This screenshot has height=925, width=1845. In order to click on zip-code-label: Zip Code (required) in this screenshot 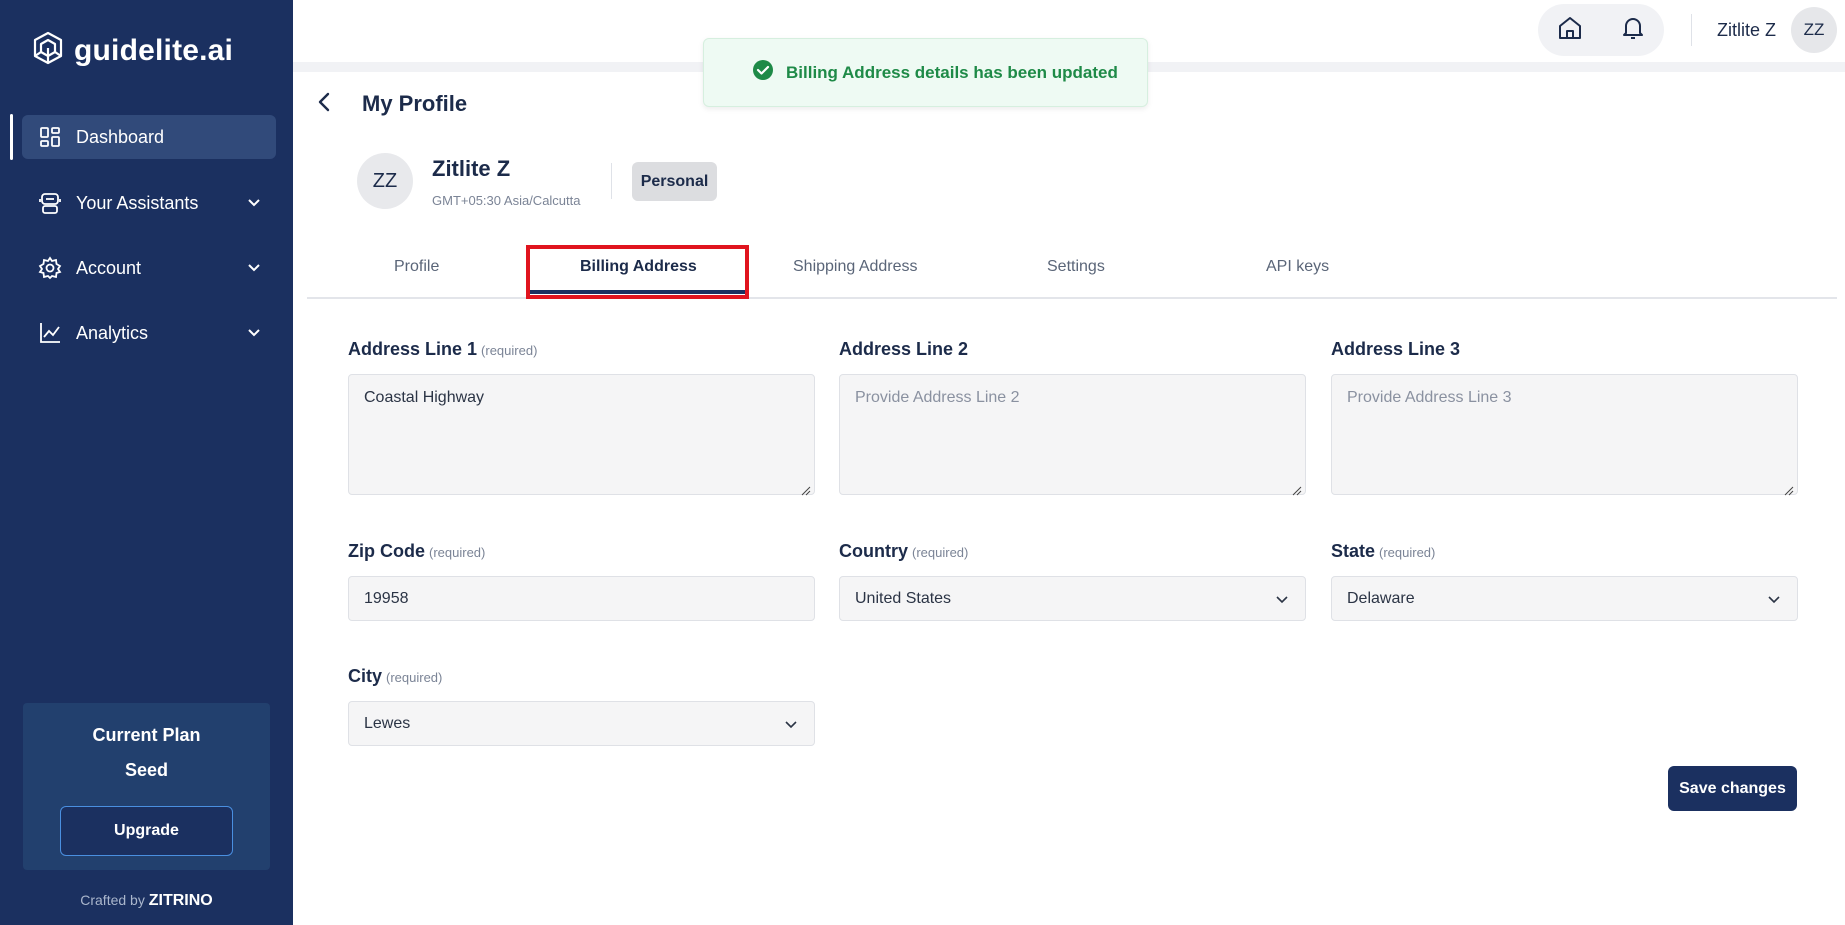, I will do `click(417, 551)`.